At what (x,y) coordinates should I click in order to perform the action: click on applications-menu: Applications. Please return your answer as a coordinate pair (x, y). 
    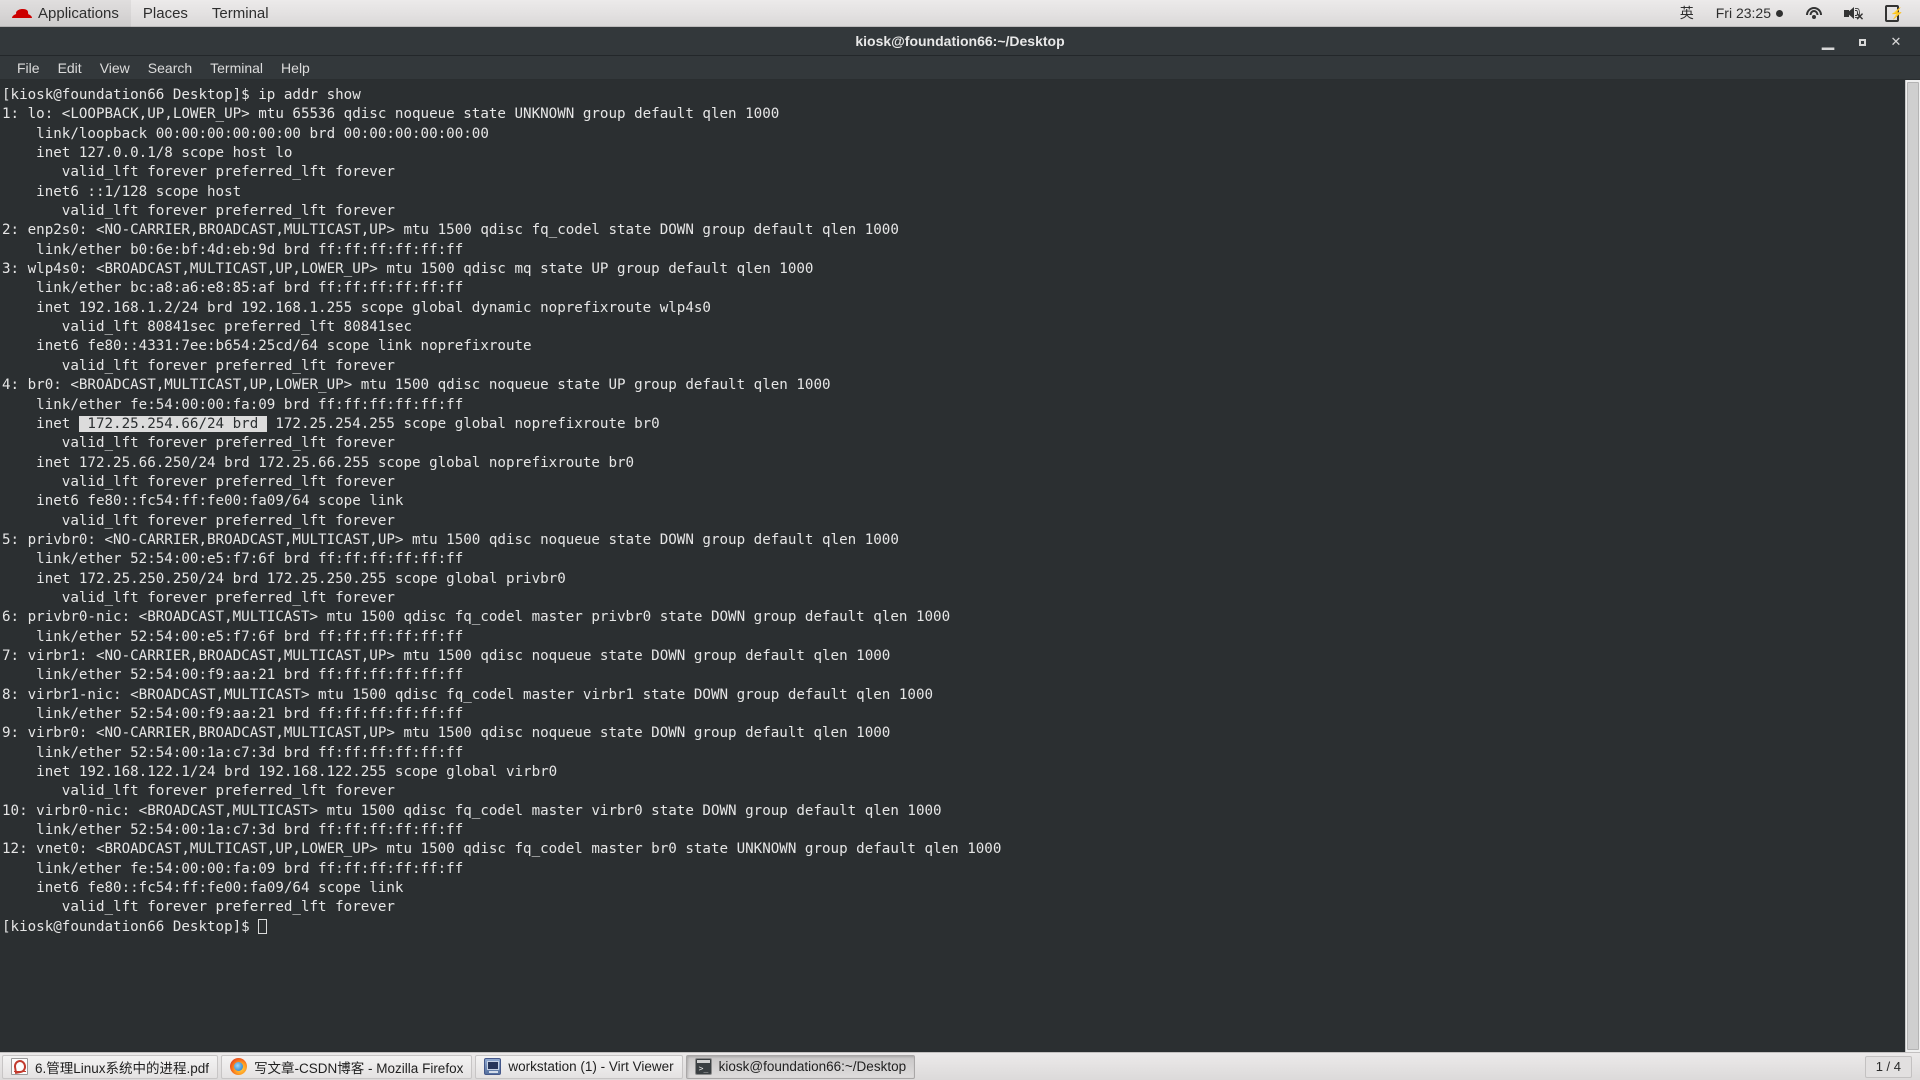
    Looking at the image, I should click on (65, 13).